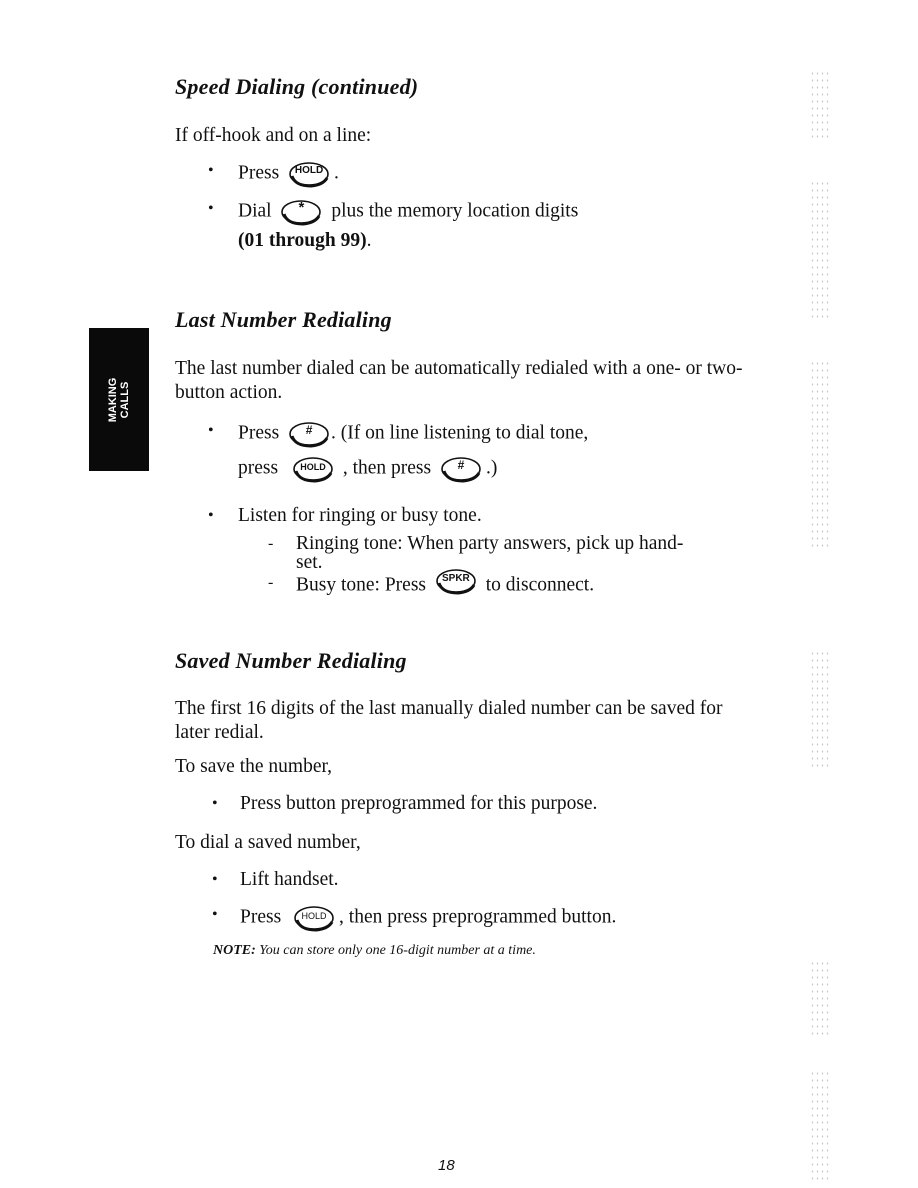  What do you see at coordinates (258, 468) in the screenshot?
I see `step-text: press` at bounding box center [258, 468].